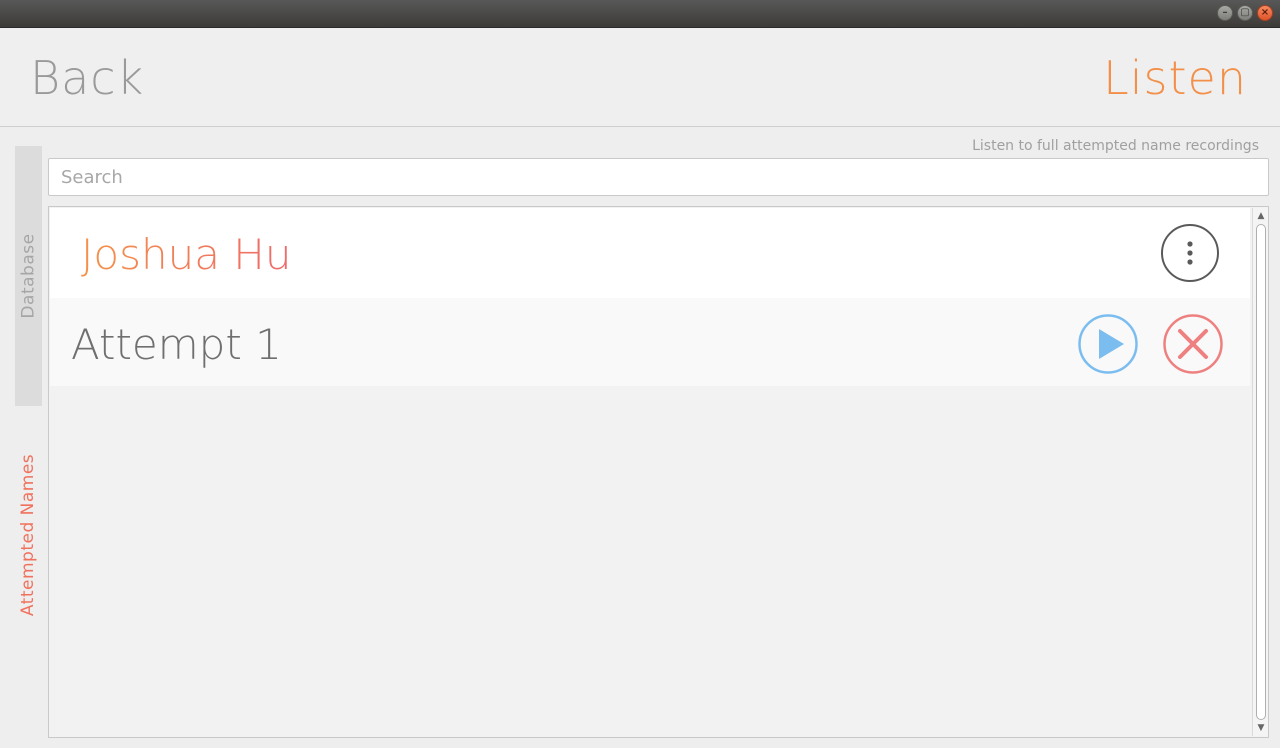 Image resolution: width=1280 pixels, height=748 pixels. I want to click on scroll-thumb, so click(1261, 472).